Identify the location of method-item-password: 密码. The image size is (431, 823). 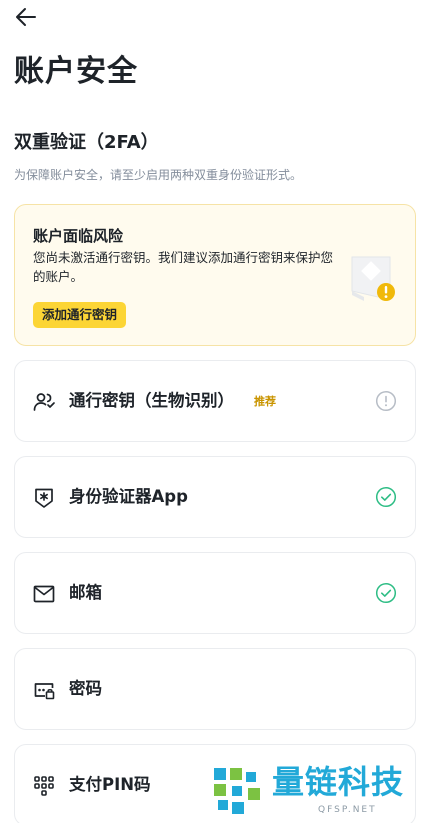
(215, 689).